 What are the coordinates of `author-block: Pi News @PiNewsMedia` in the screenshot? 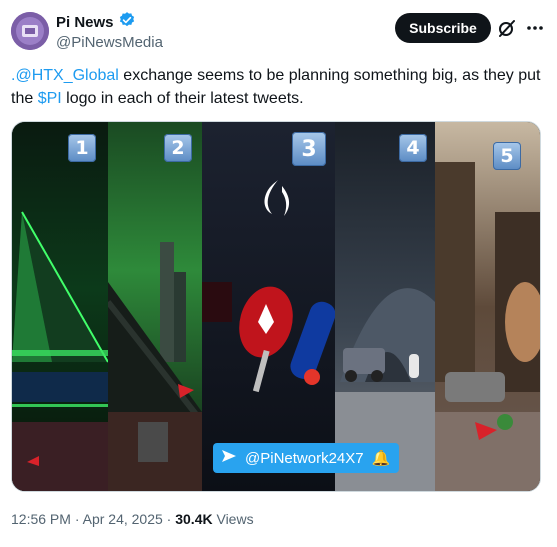 It's located at (109, 31).